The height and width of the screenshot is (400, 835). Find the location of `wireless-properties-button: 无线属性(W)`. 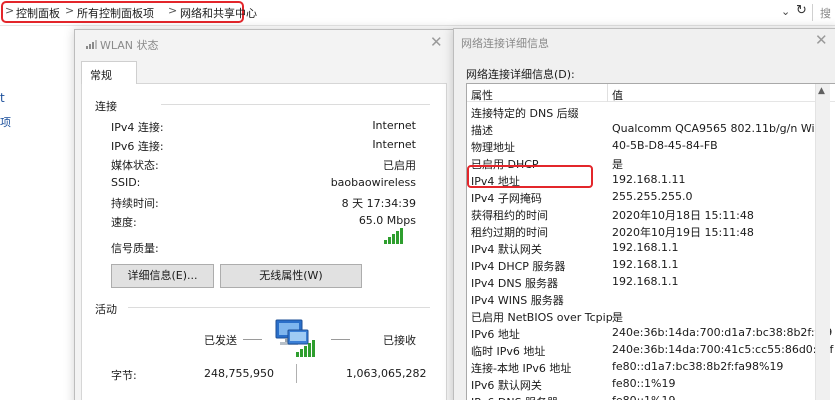

wireless-properties-button: 无线属性(W) is located at coordinates (291, 276).